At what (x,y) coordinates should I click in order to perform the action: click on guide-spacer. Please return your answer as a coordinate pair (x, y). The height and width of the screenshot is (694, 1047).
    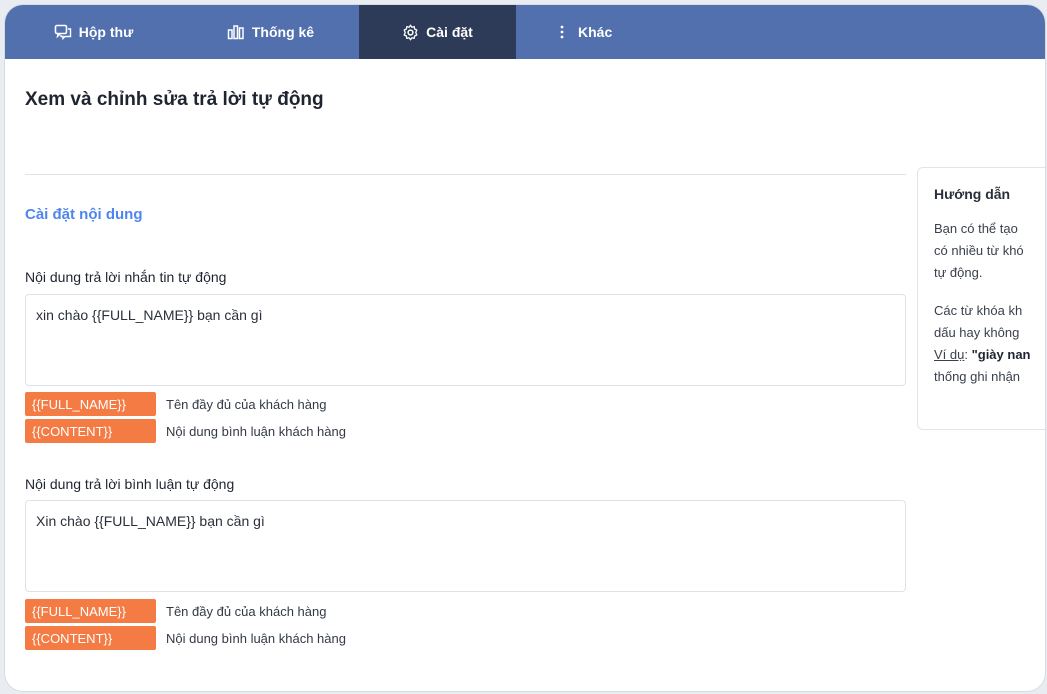
    Looking at the image, I should click on (989, 292).